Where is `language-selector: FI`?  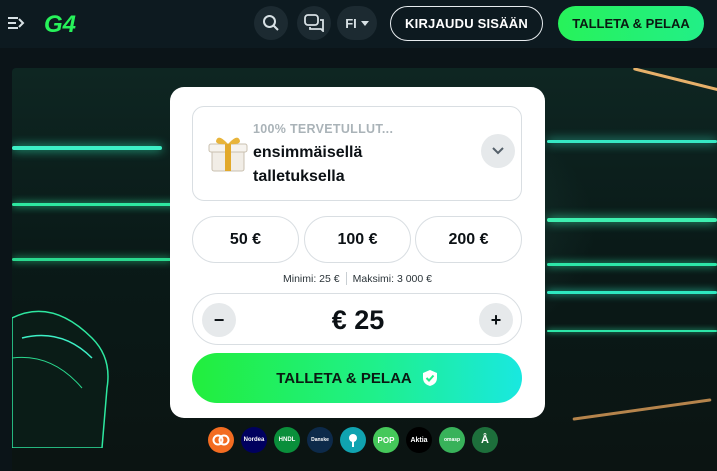 language-selector: FI is located at coordinates (357, 23).